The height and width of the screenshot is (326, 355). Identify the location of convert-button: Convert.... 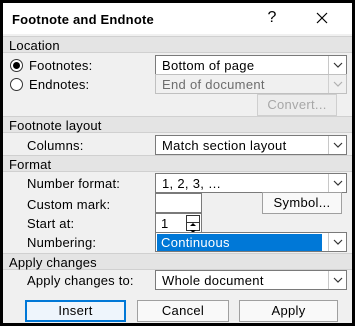
(297, 105).